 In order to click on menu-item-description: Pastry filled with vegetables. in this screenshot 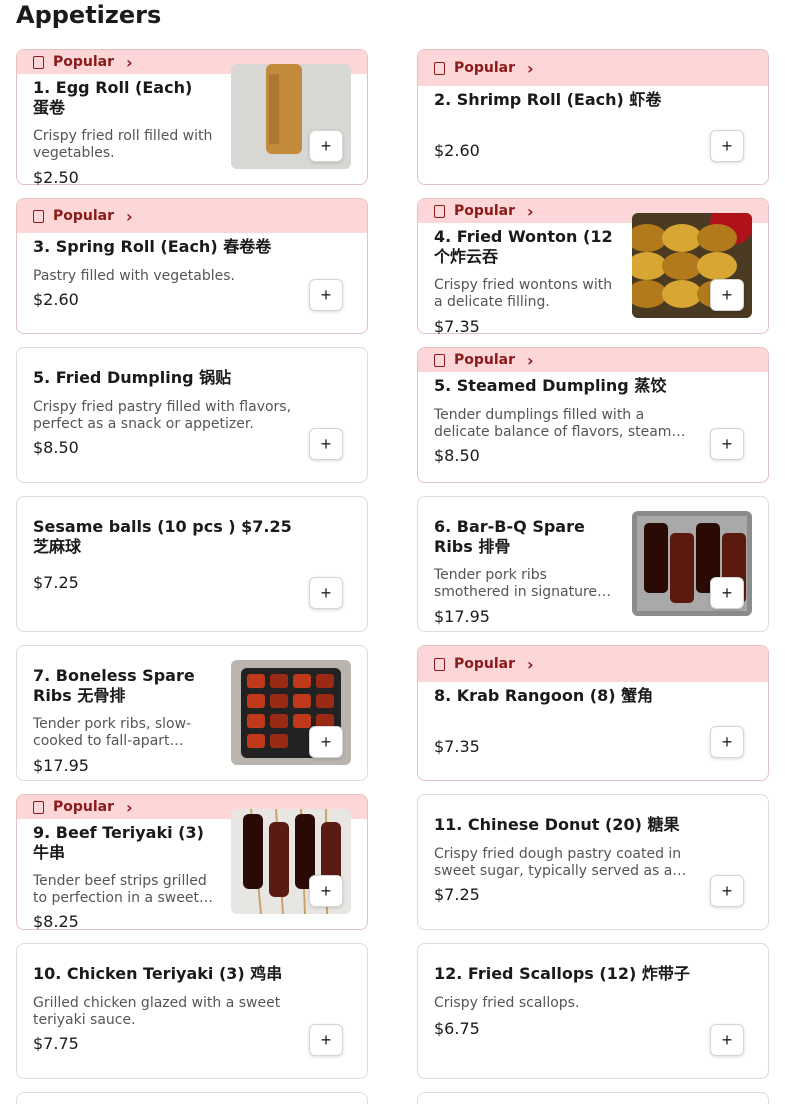, I will do `click(134, 276)`.